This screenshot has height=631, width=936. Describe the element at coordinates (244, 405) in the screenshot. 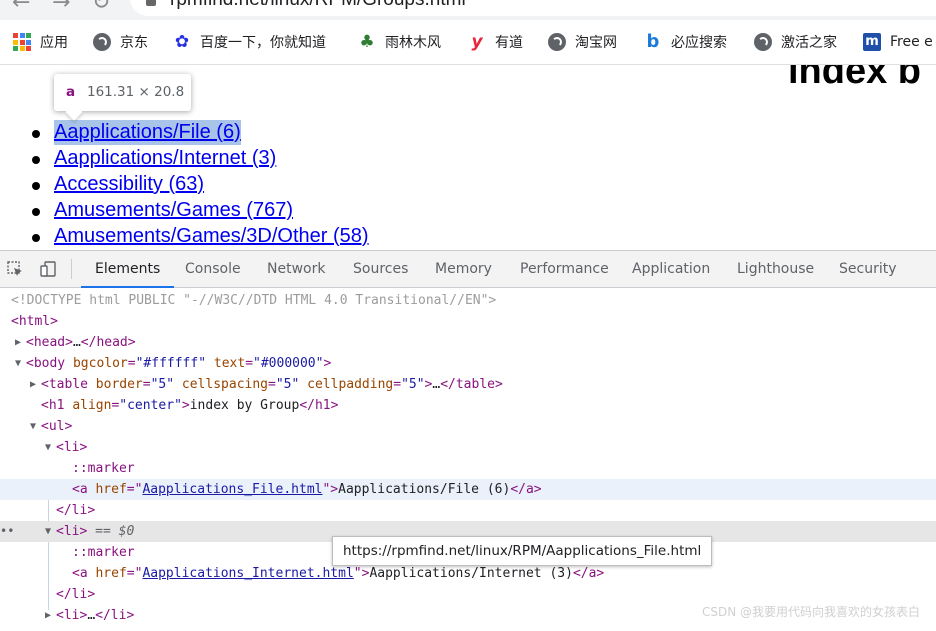

I see `node-text: index by Group` at that location.